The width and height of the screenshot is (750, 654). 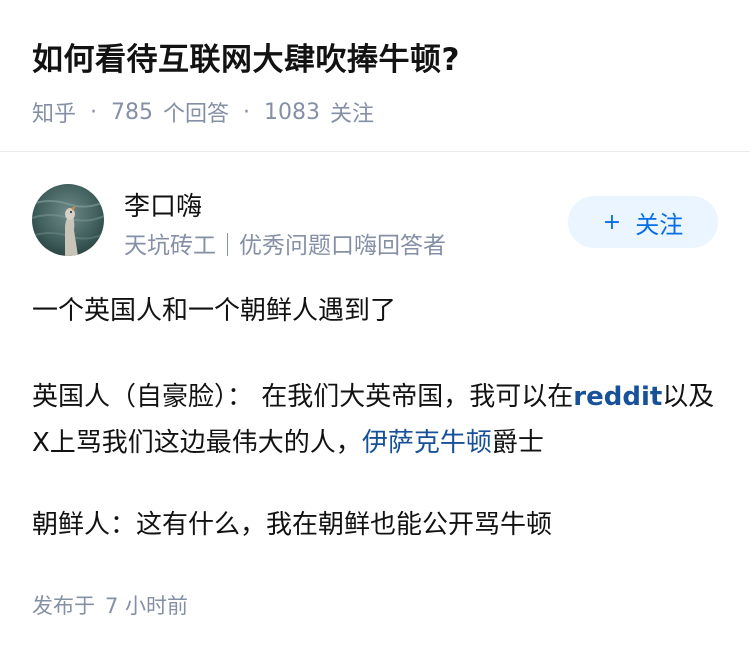 What do you see at coordinates (132, 112) in the screenshot?
I see `answer-count: 785` at bounding box center [132, 112].